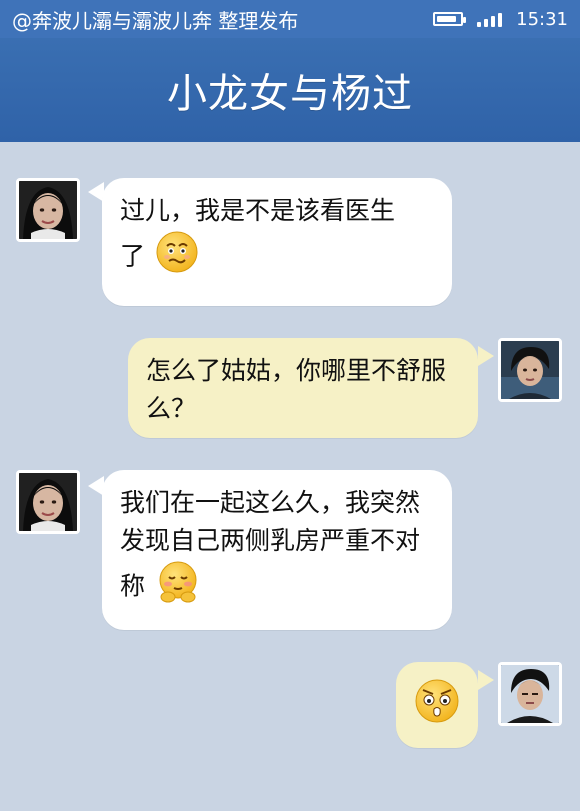 Image resolution: width=580 pixels, height=811 pixels. Describe the element at coordinates (171, 408) in the screenshot. I see `message-line: 么？` at that location.